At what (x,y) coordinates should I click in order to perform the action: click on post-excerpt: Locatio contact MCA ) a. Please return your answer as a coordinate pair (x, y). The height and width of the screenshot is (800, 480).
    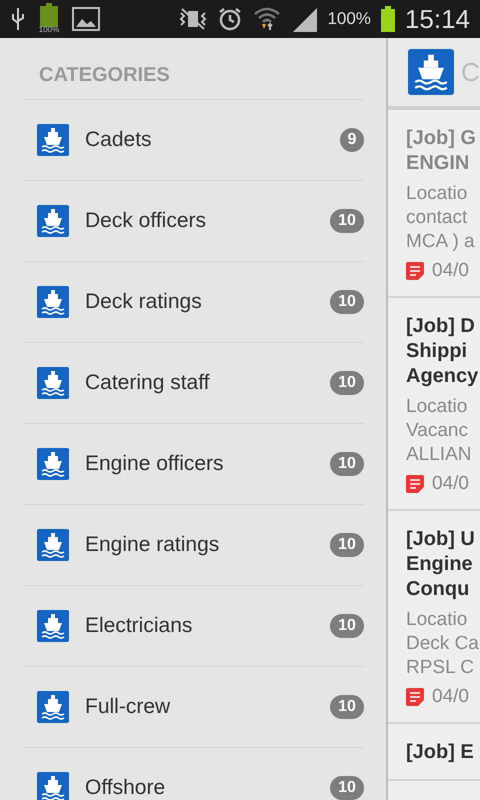
    Looking at the image, I should click on (441, 218).